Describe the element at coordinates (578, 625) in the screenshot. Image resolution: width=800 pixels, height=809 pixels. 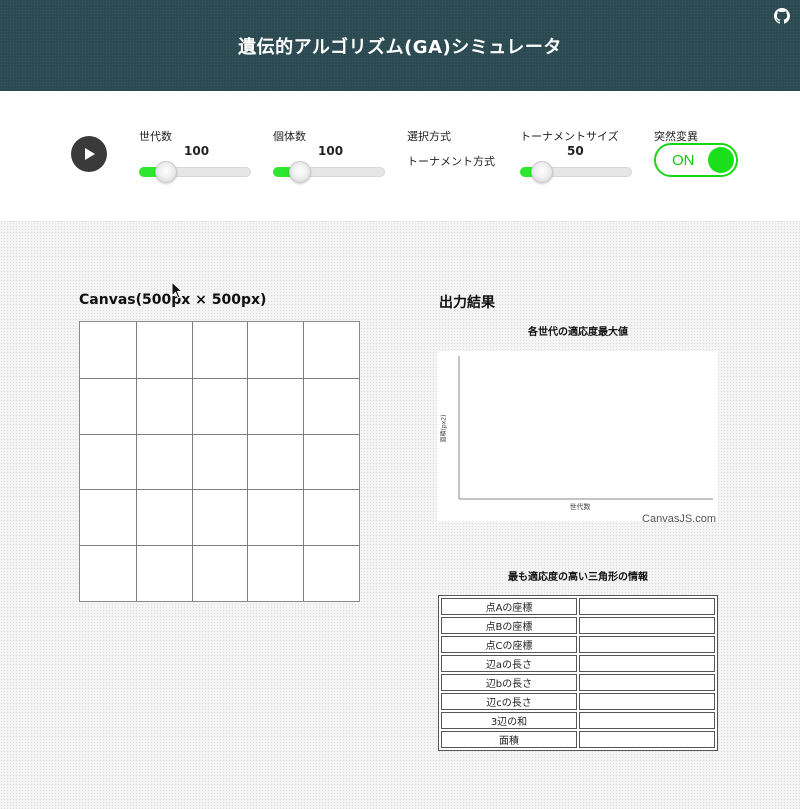
I see `table-row: 点Bの座標` at that location.